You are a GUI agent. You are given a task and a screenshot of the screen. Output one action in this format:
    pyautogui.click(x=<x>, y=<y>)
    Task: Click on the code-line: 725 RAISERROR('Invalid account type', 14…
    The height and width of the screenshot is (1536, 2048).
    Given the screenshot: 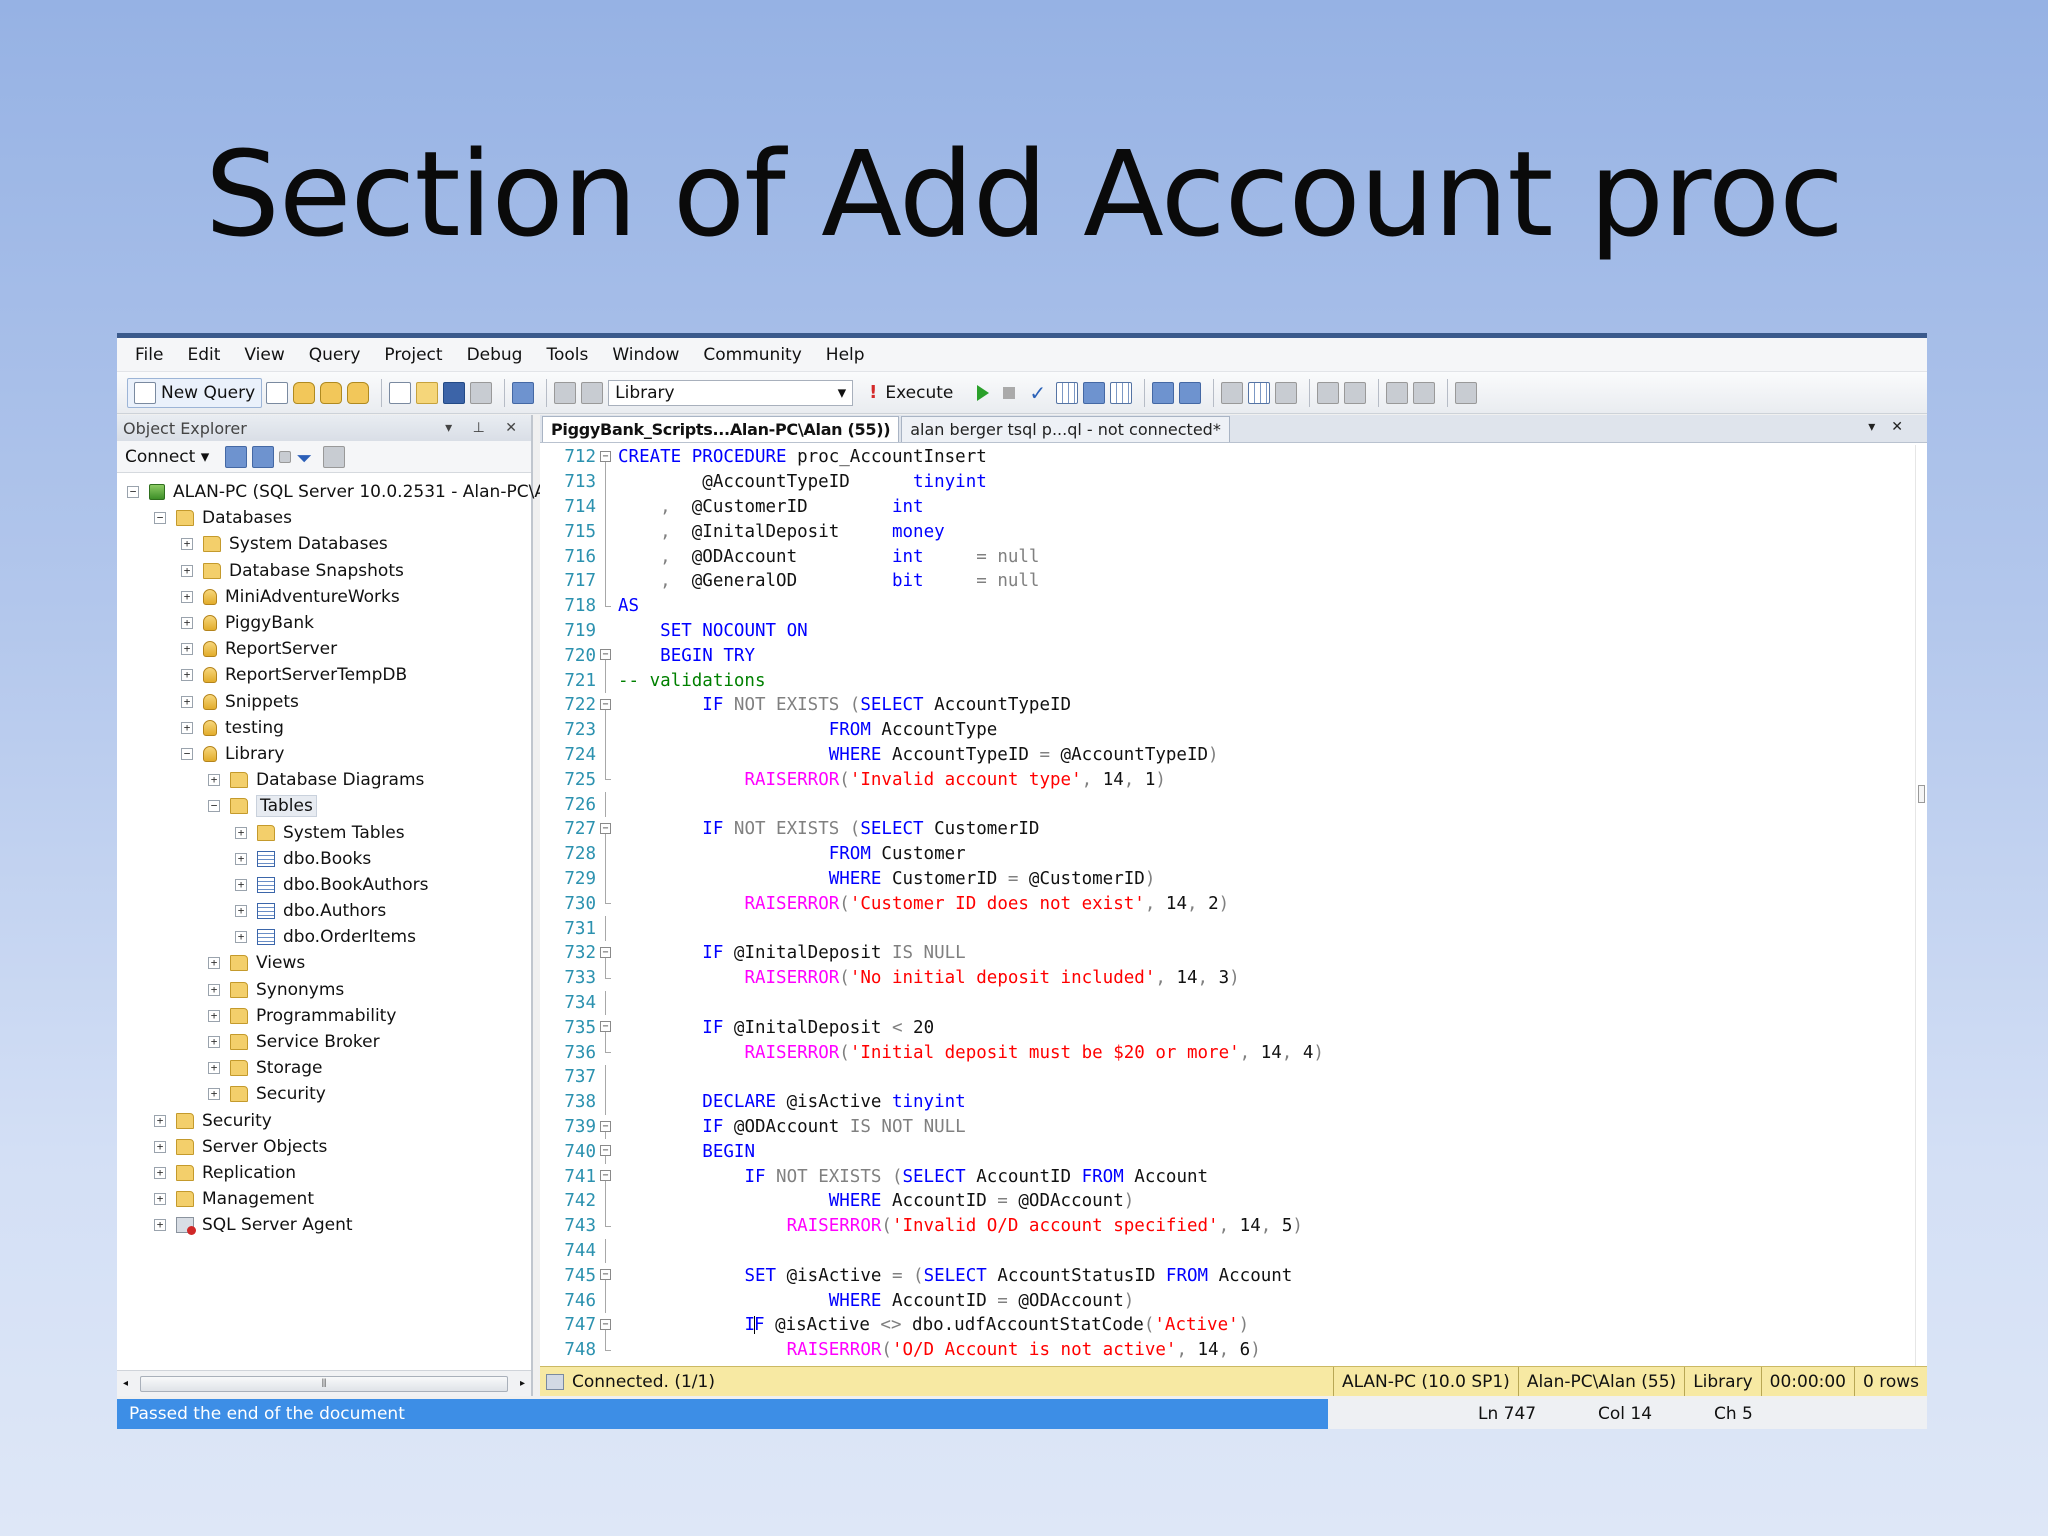 What is the action you would take?
    pyautogui.click(x=1227, y=779)
    